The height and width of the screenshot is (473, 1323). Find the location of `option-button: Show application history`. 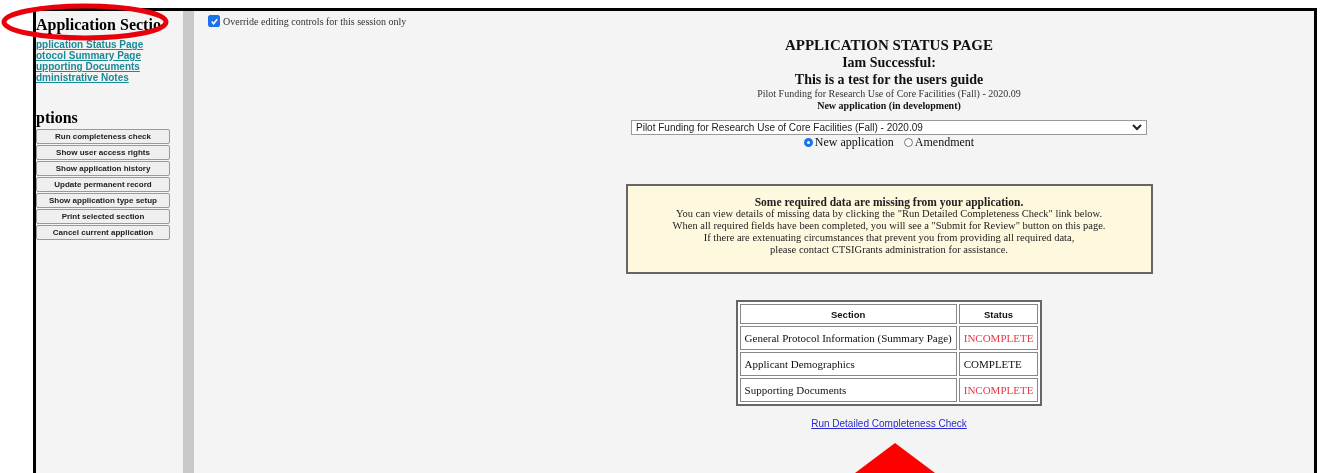

option-button: Show application history is located at coordinates (103, 168).